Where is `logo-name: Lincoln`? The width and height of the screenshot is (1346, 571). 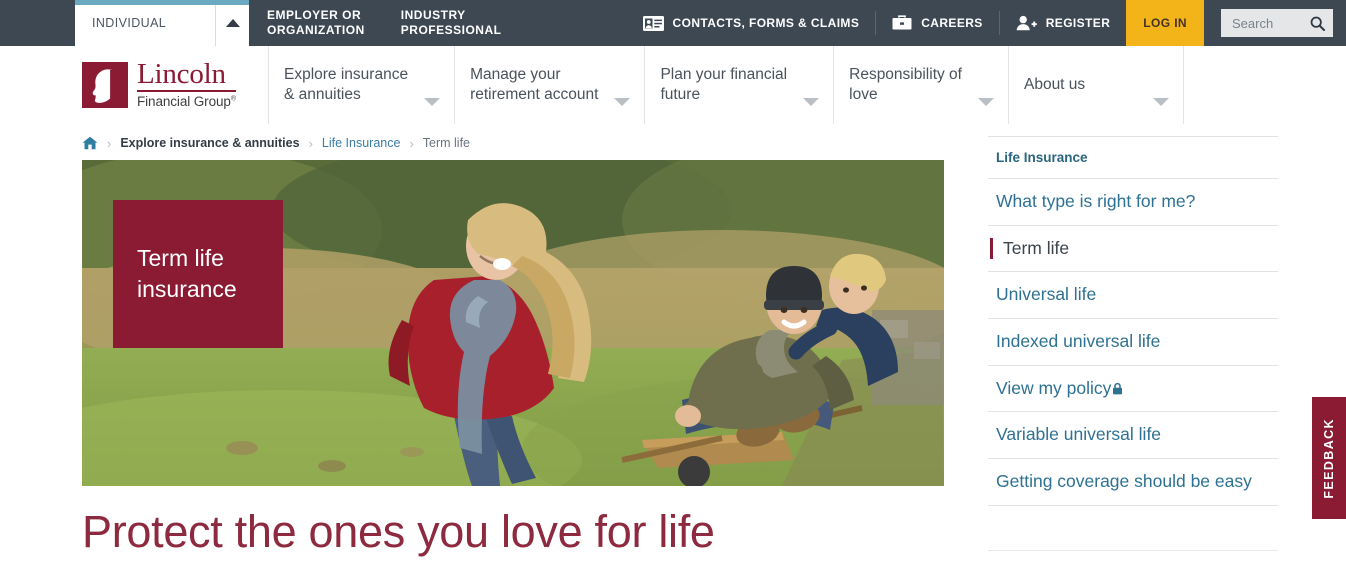
logo-name: Lincoln is located at coordinates (186, 76).